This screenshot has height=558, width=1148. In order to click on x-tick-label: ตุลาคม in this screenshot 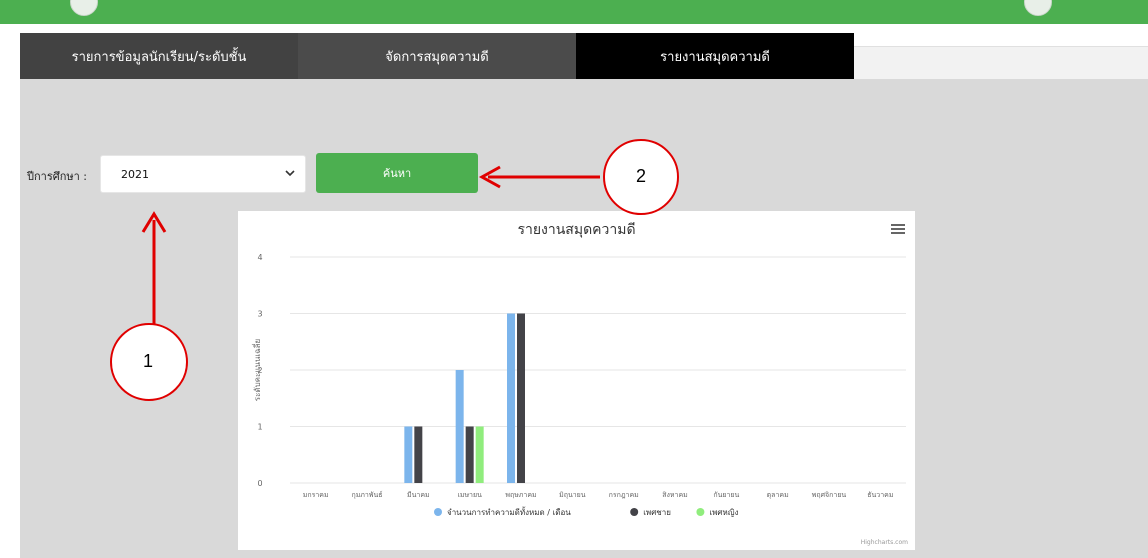, I will do `click(778, 495)`.